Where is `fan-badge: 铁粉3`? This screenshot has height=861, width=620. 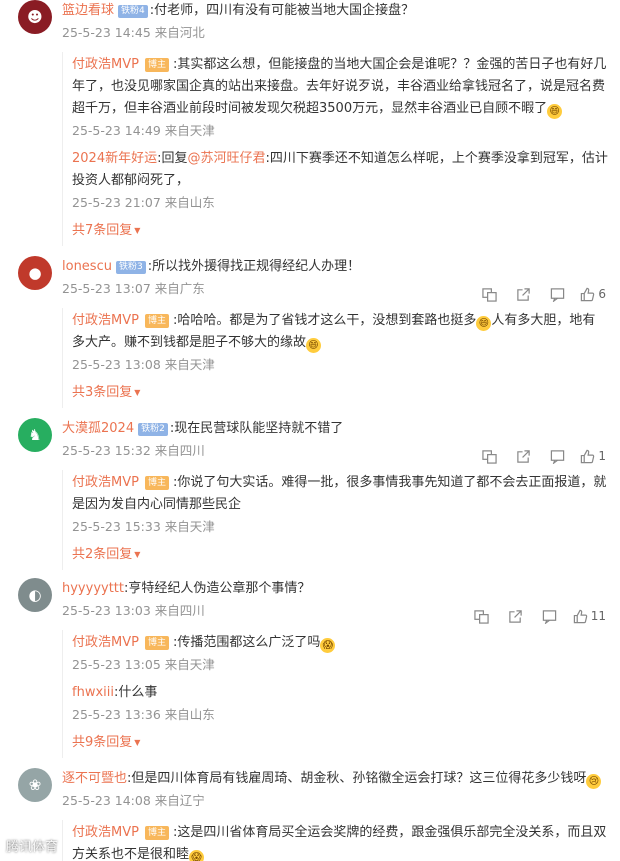
fan-badge: 铁粉3 is located at coordinates (130, 267).